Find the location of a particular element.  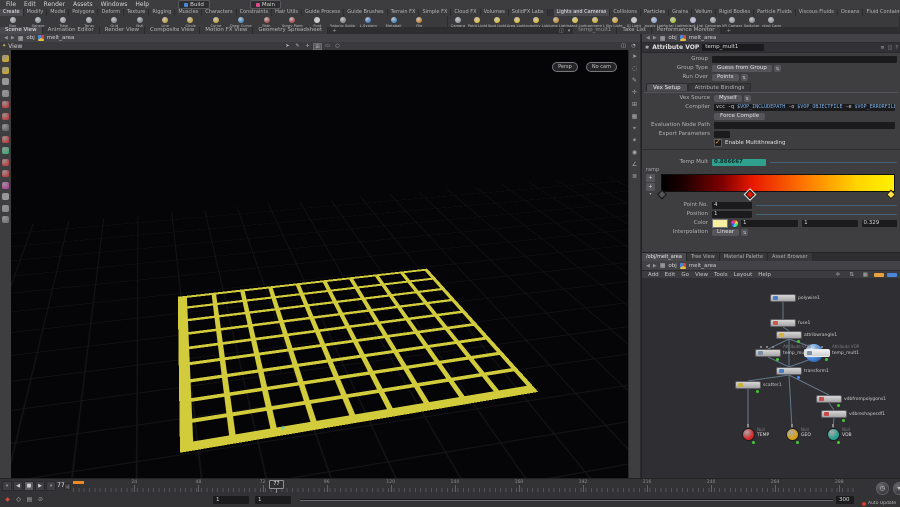

shelf-tool-grid: Grid is located at coordinates (114, 21).